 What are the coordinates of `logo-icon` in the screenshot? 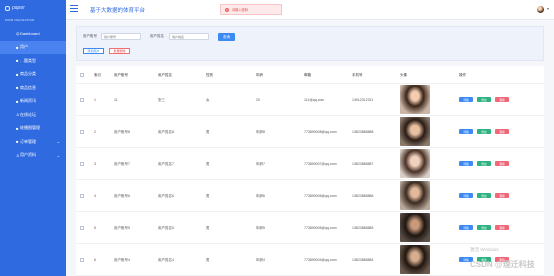 It's located at (7, 8).